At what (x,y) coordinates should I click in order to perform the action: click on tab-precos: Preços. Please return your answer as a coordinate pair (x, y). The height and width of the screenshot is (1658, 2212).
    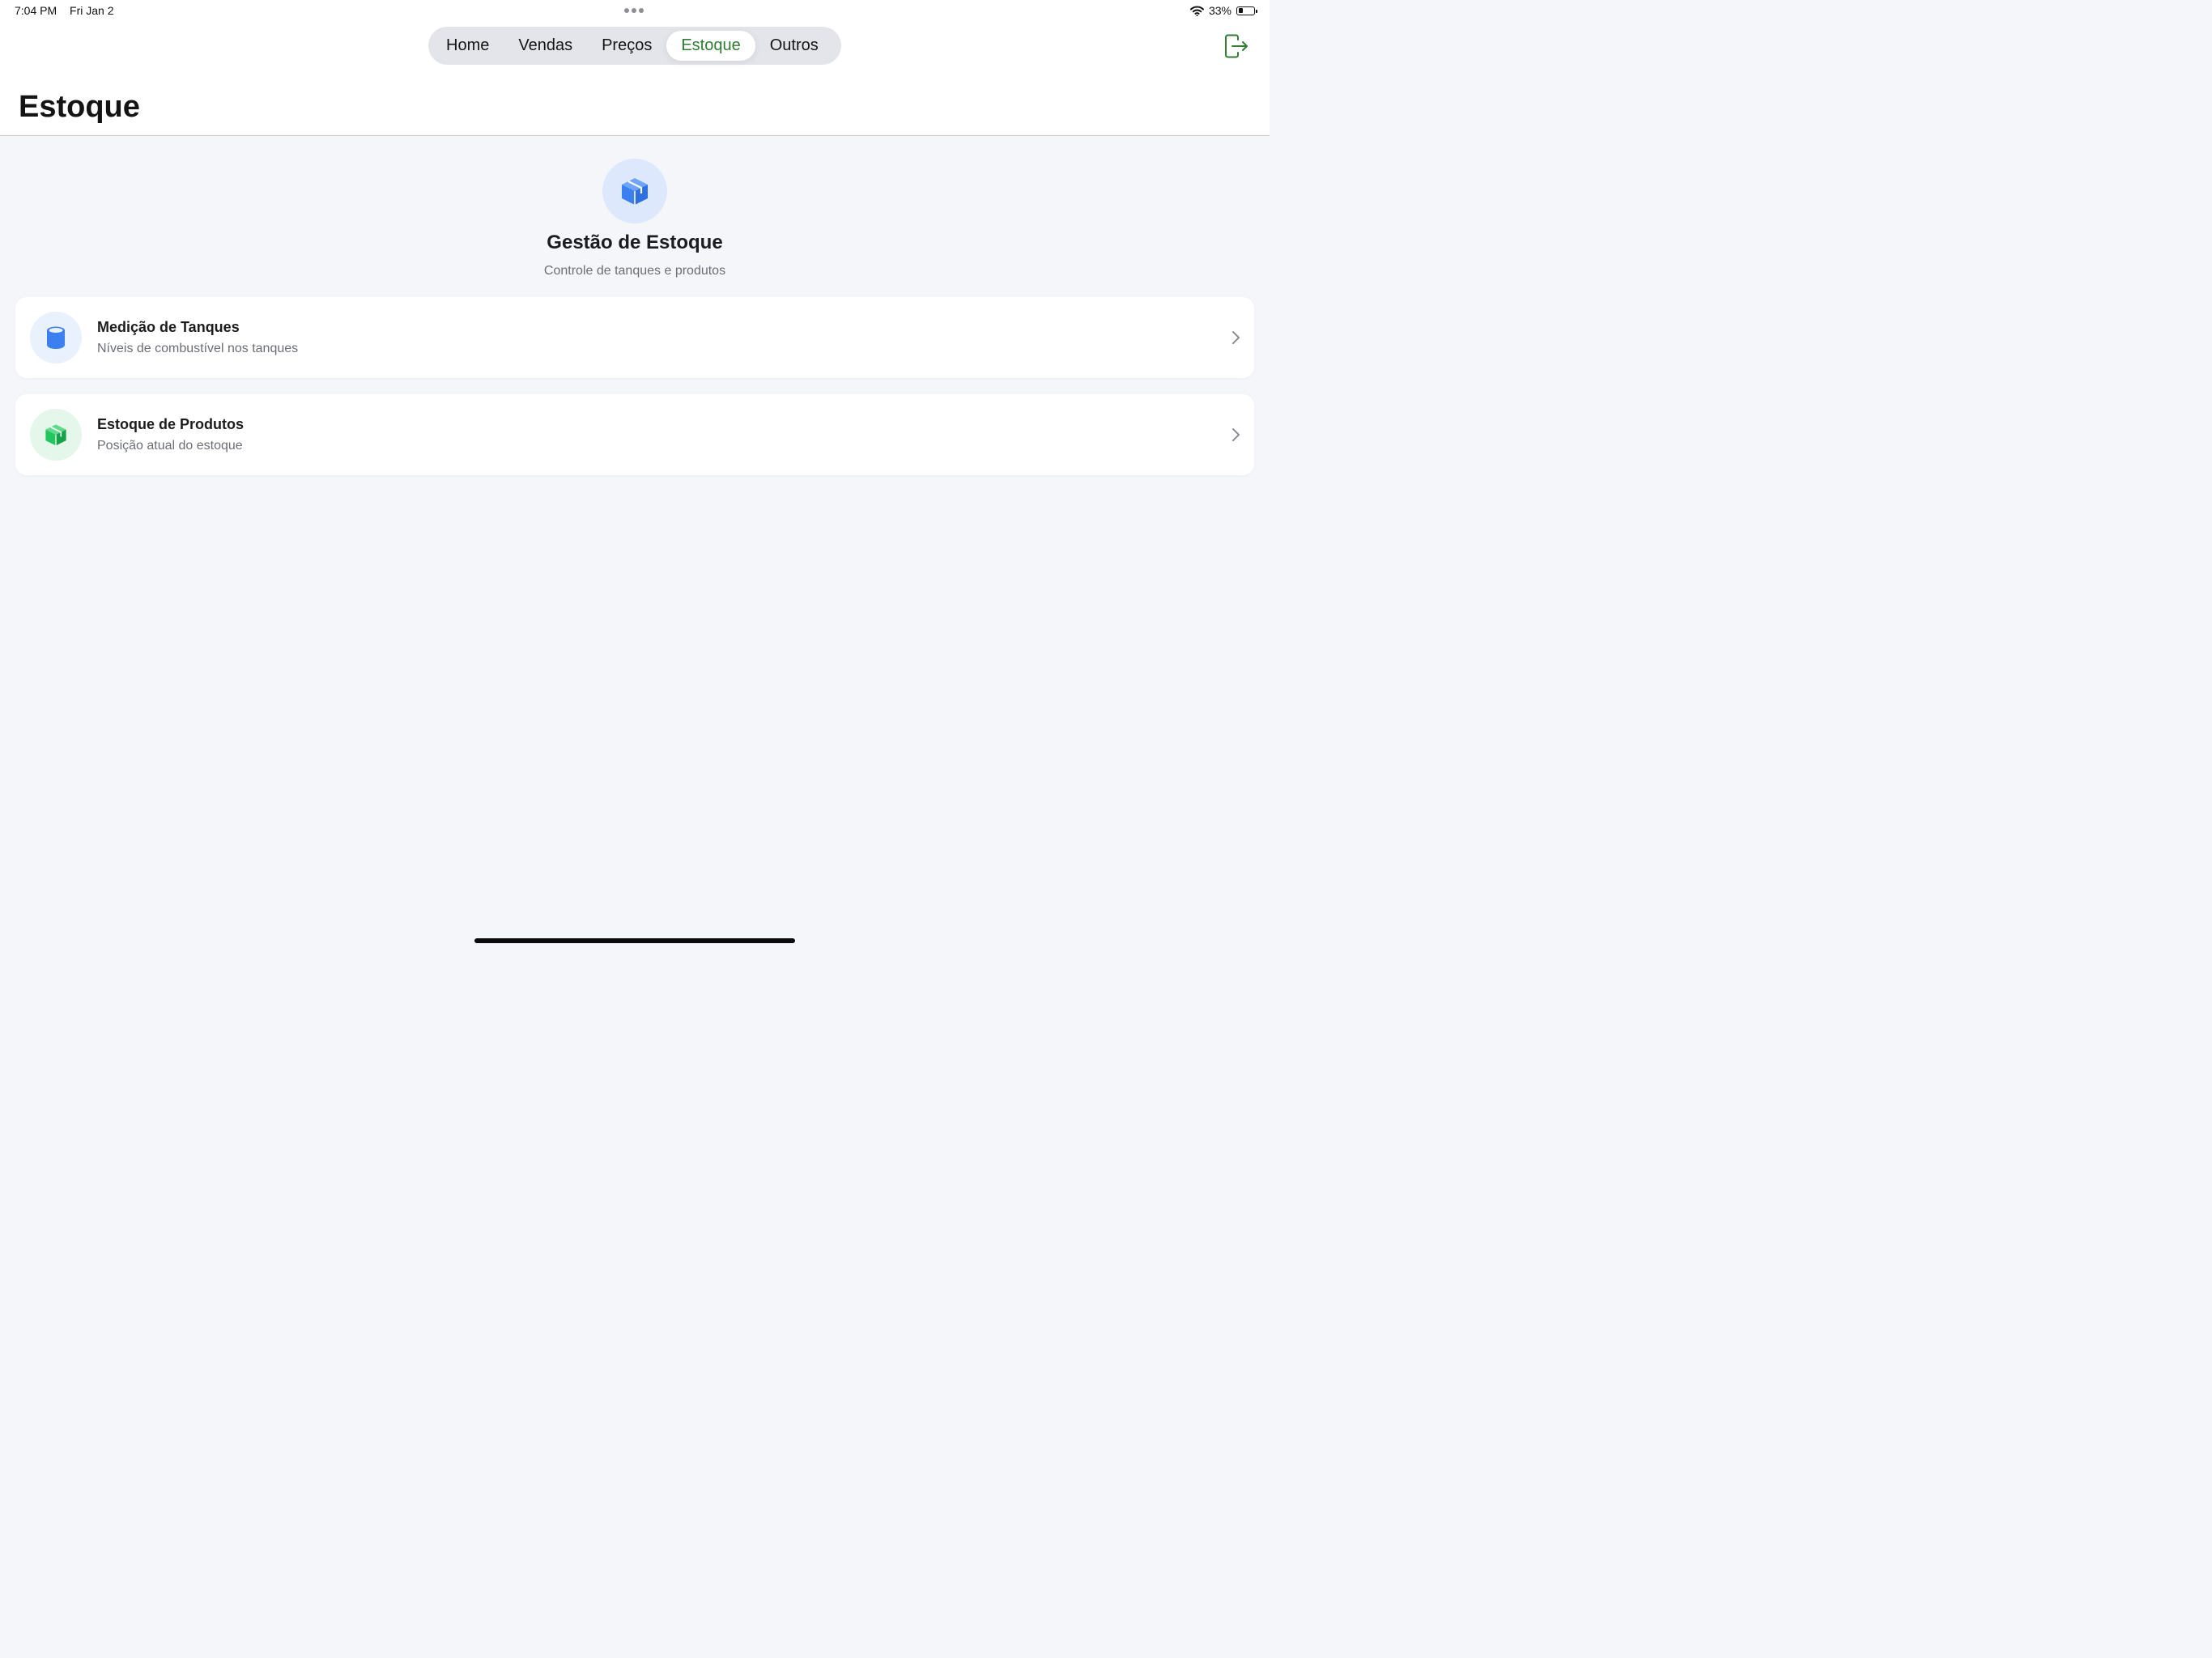
    Looking at the image, I should click on (627, 46).